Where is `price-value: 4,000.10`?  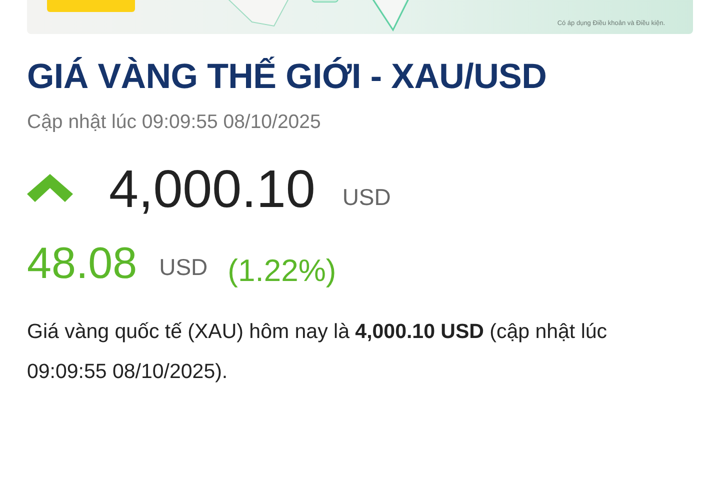 price-value: 4,000.10 is located at coordinates (212, 189).